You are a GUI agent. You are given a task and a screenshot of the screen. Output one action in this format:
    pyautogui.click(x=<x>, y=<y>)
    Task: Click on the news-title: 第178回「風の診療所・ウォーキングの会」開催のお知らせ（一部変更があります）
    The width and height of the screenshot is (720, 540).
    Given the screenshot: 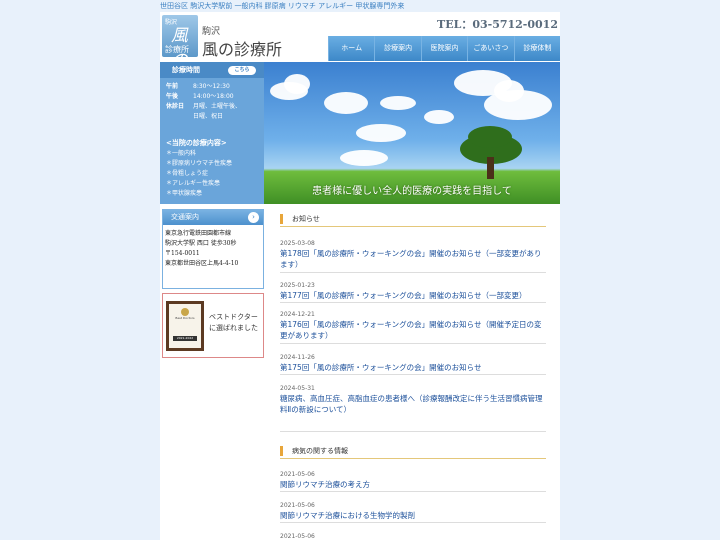 What is the action you would take?
    pyautogui.click(x=413, y=259)
    